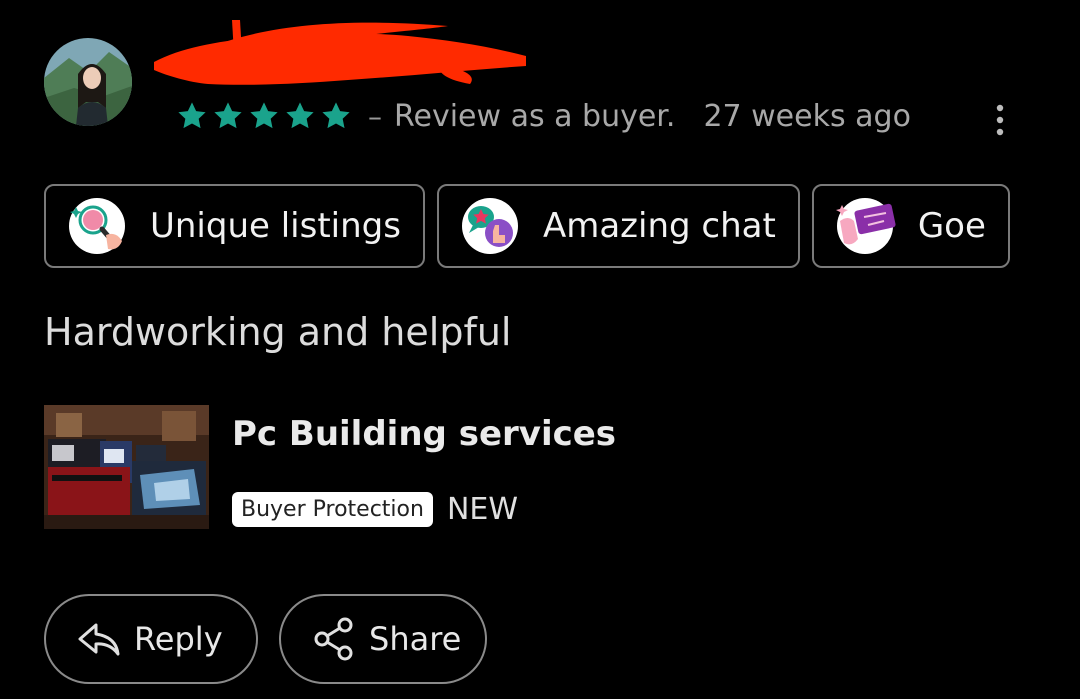 Image resolution: width=1080 pixels, height=699 pixels. I want to click on chip-amazing-chat: Amazing chat, so click(618, 226).